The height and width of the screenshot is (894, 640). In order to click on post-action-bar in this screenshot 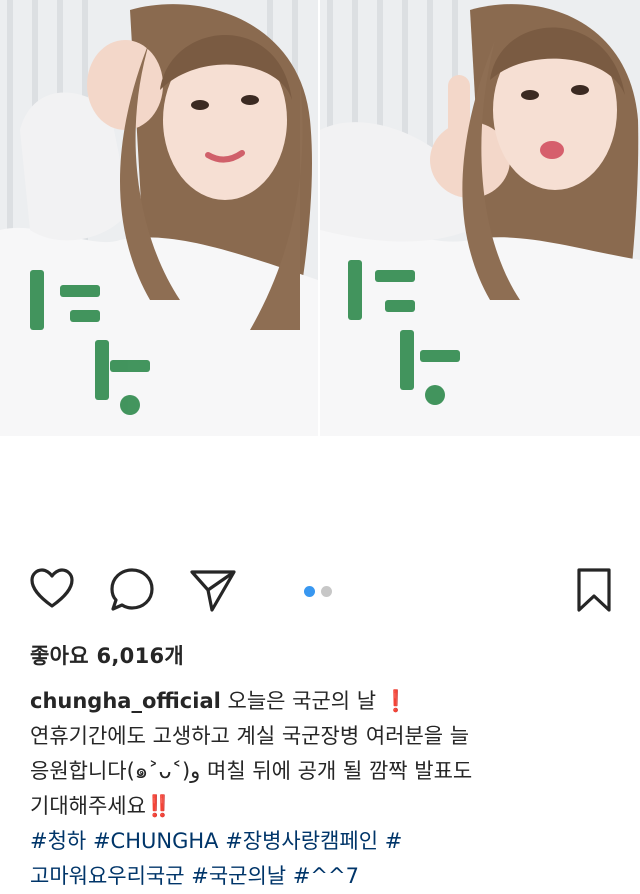, I will do `click(320, 592)`.